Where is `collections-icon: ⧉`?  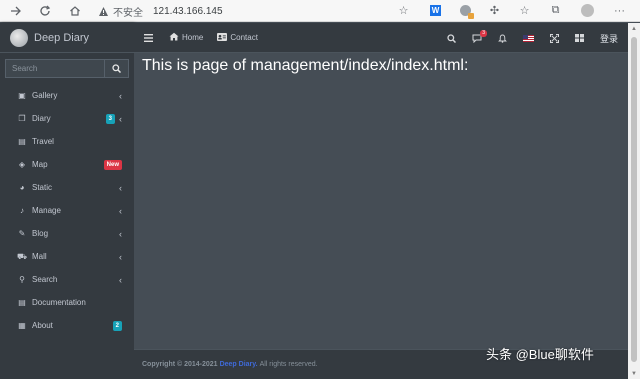 collections-icon: ⧉ is located at coordinates (555, 10).